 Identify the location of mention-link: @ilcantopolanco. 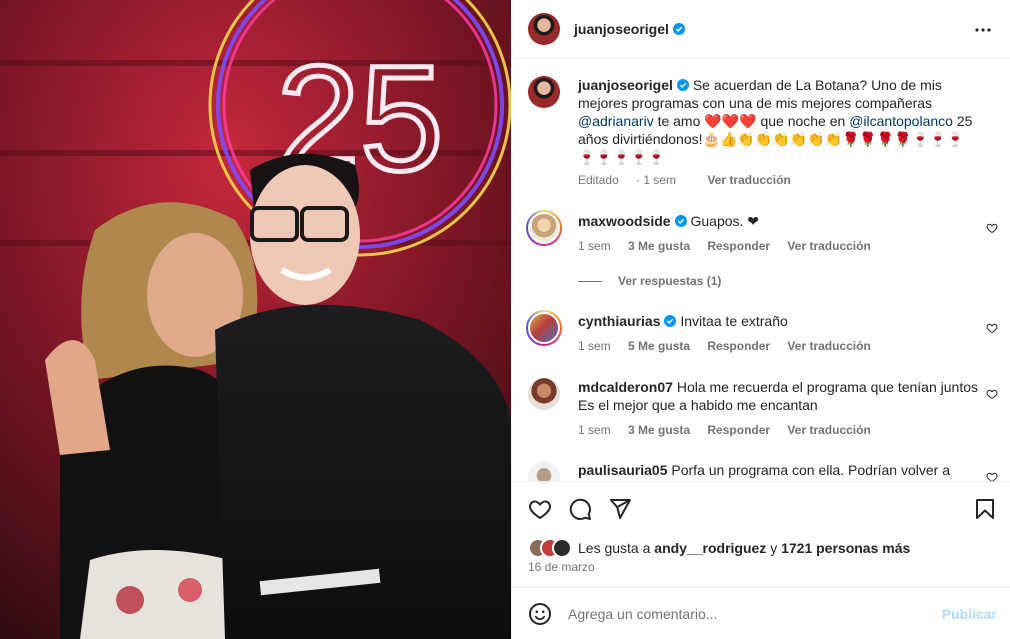
(901, 121).